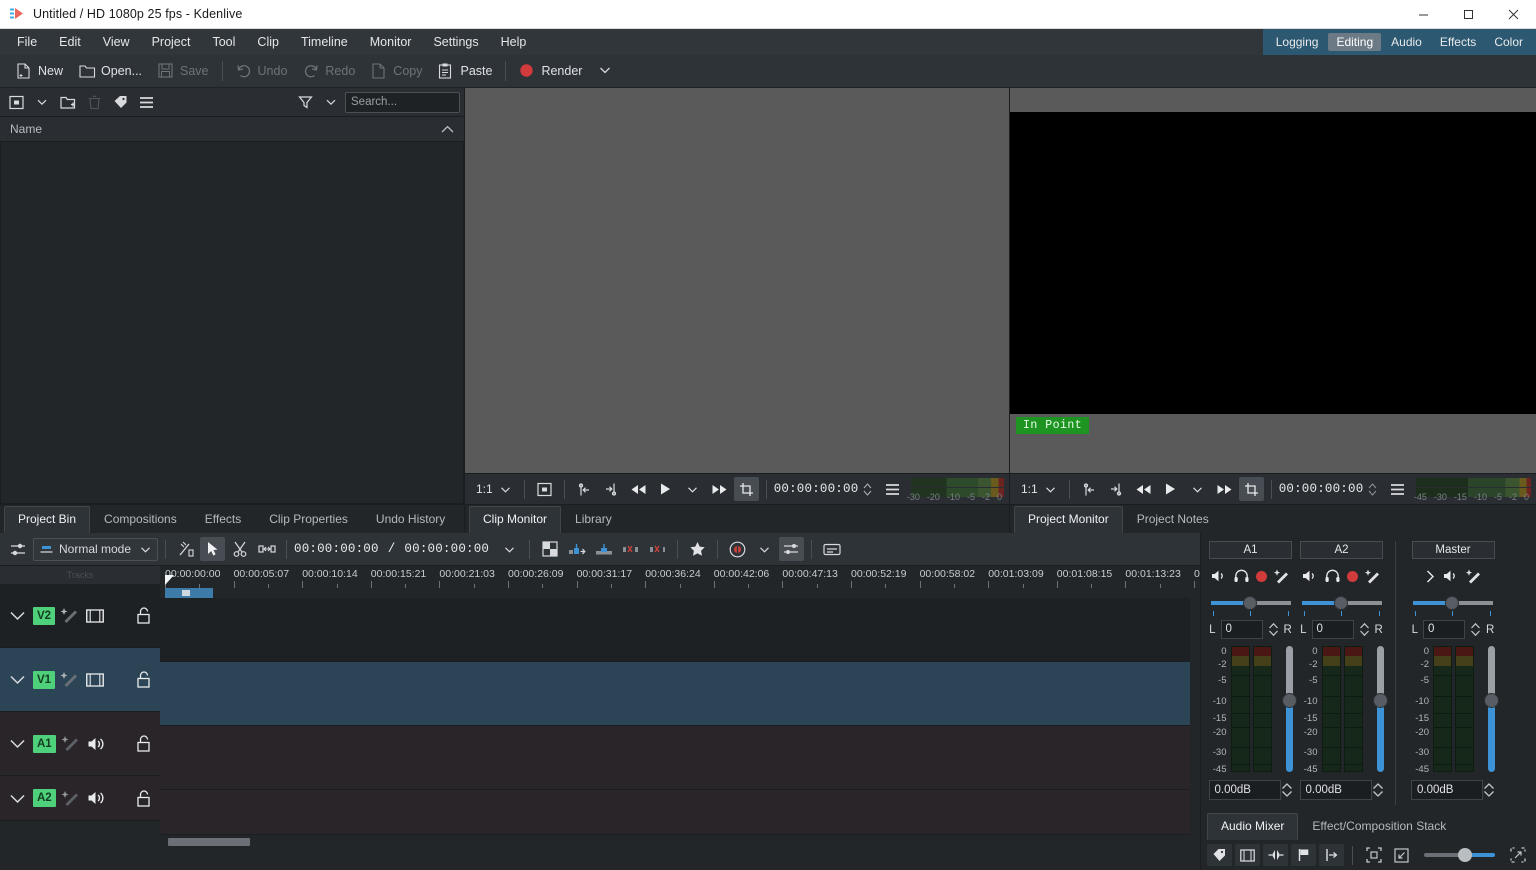 This screenshot has height=870, width=1536. Describe the element at coordinates (1332, 629) in the screenshot. I see `pan-value-a2: 0` at that location.